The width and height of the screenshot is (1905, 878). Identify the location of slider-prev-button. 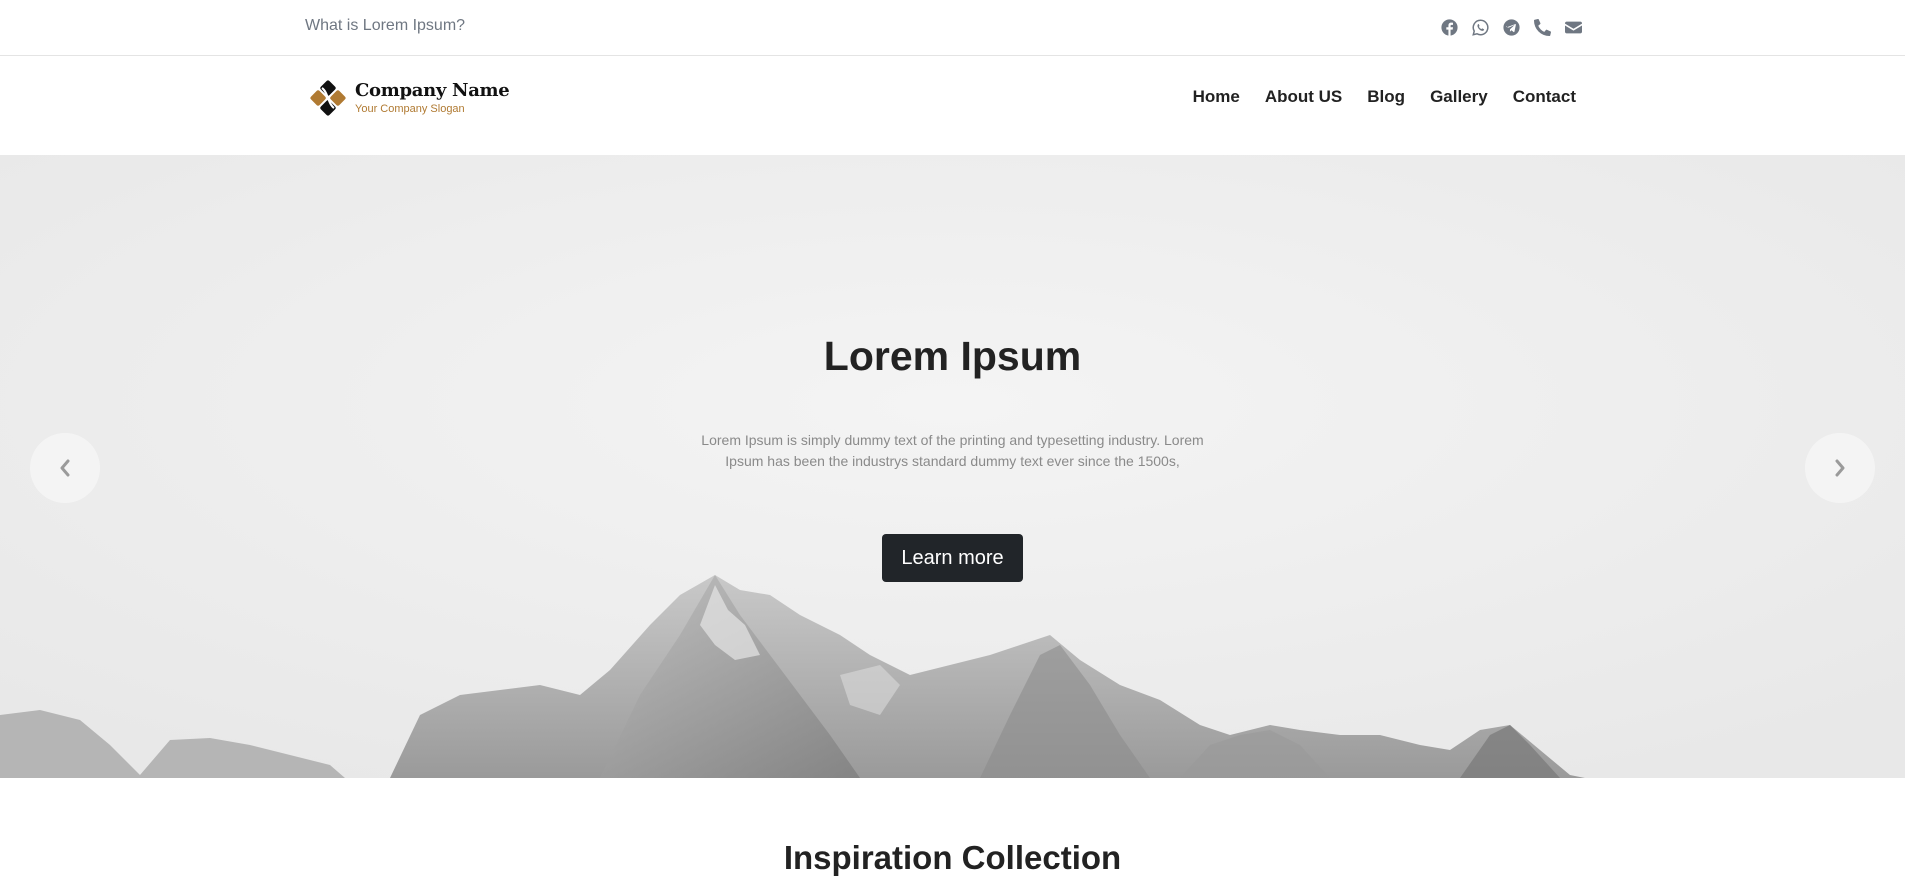
(65, 468).